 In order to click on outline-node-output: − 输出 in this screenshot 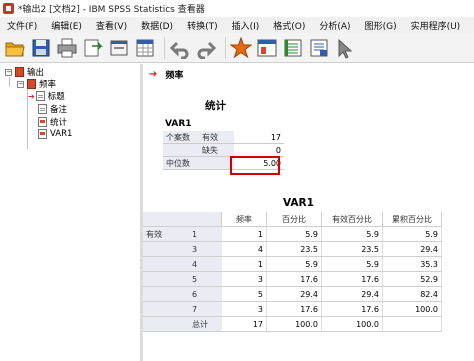, I will do `click(24, 72)`.